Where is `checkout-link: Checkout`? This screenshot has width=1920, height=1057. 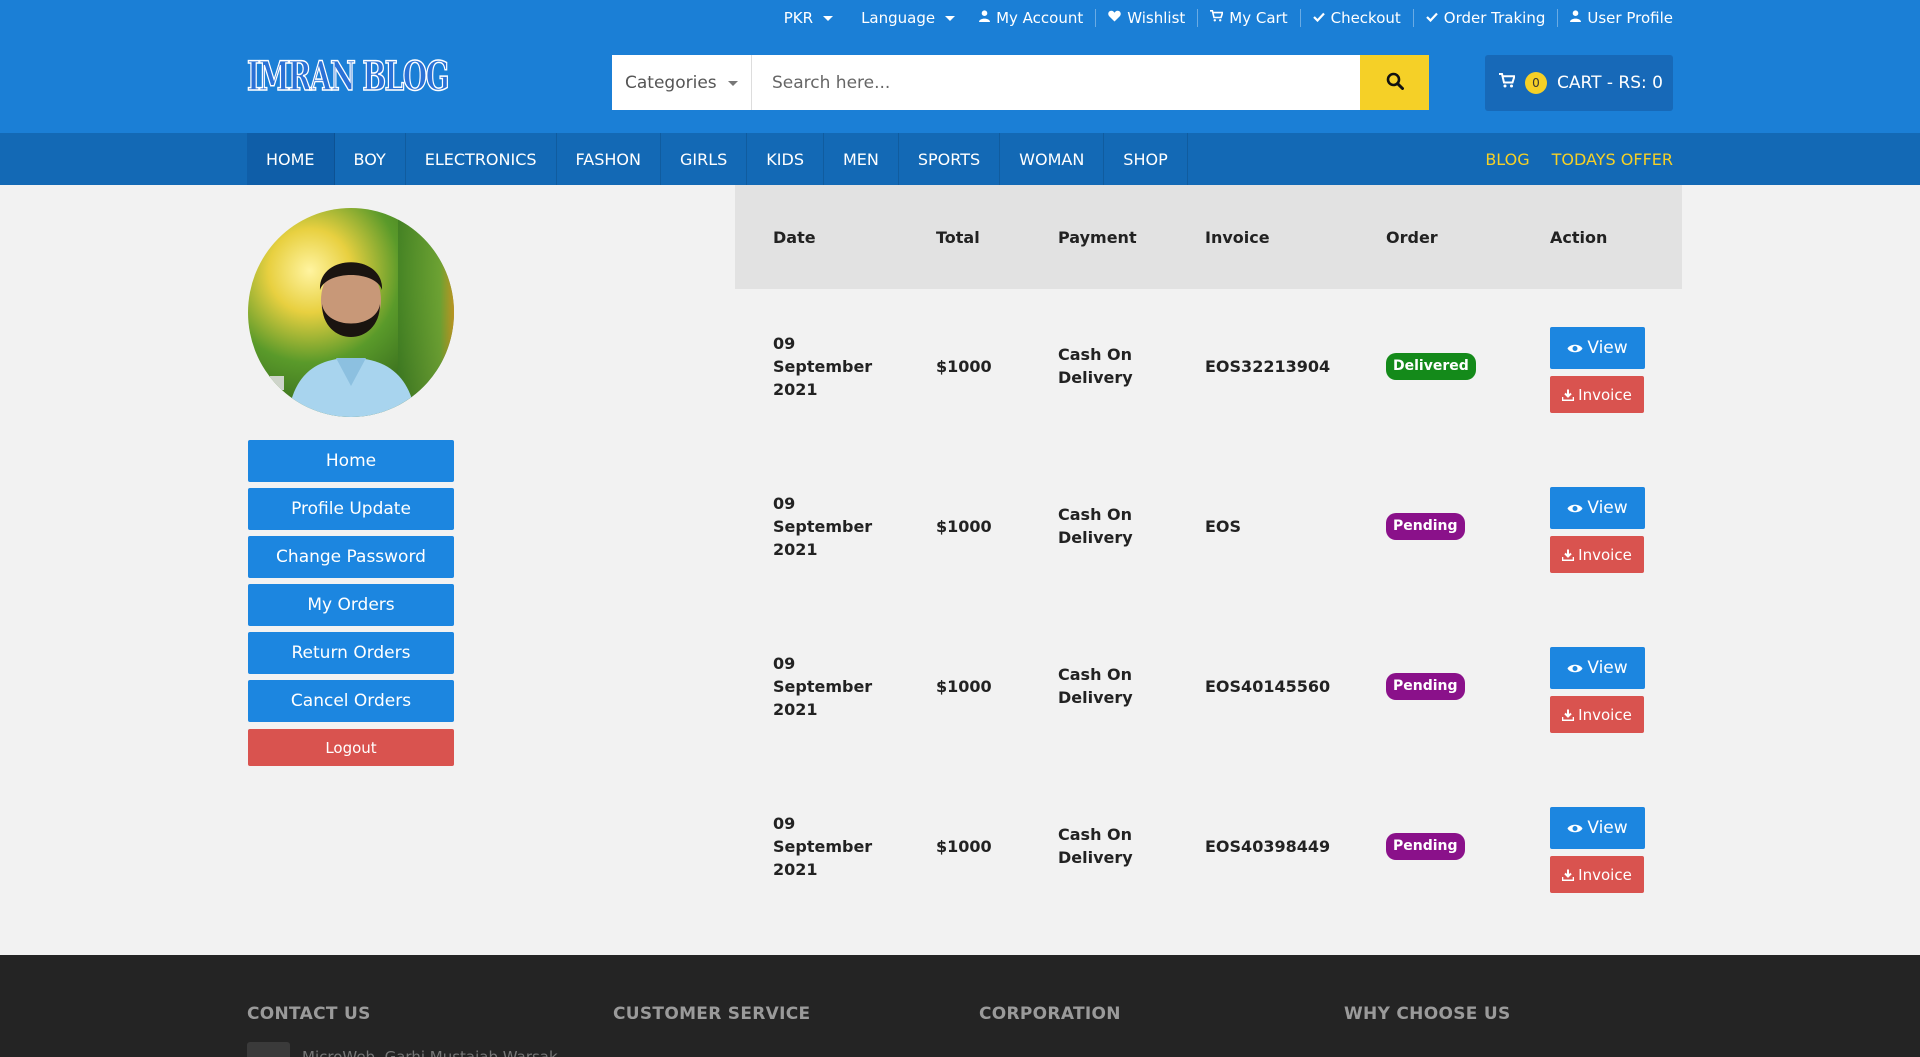
checkout-link: Checkout is located at coordinates (1356, 18).